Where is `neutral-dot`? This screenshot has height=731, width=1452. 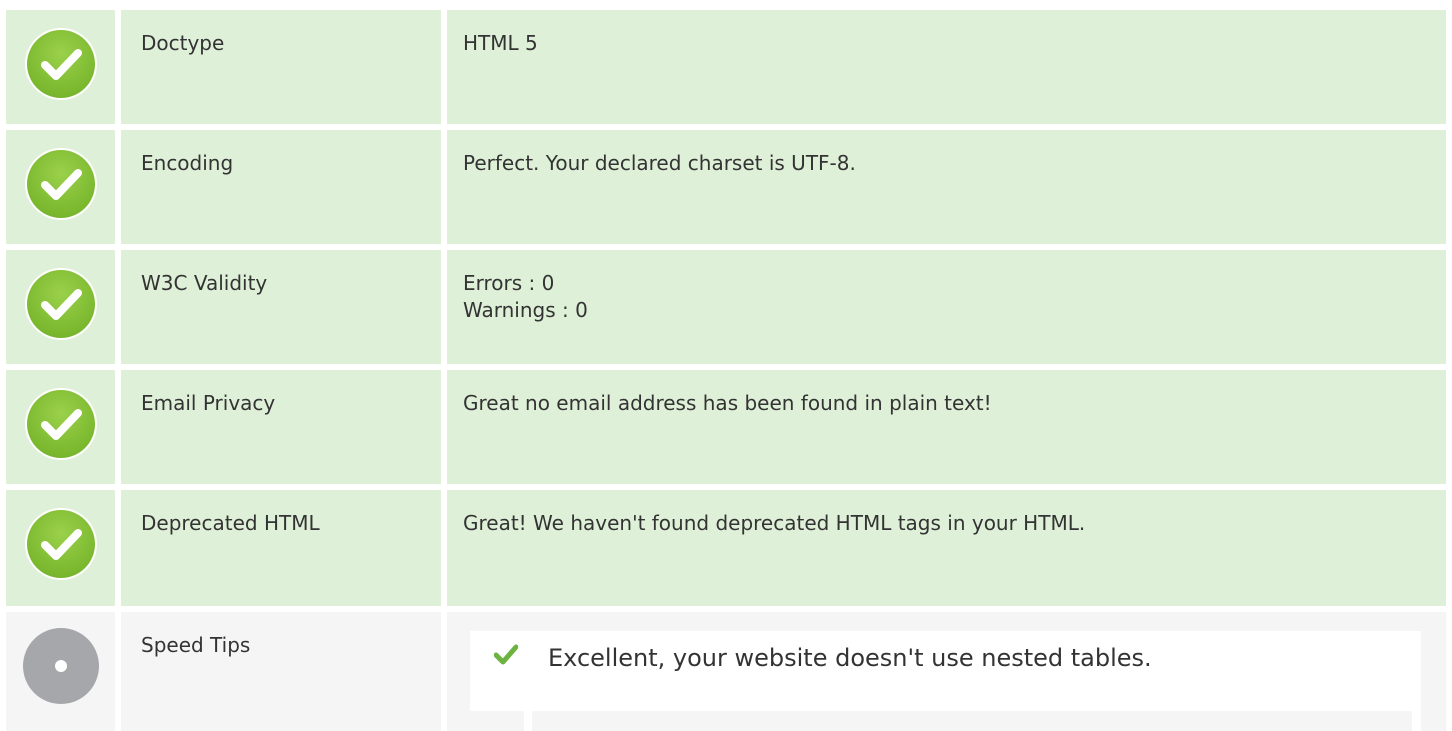
neutral-dot is located at coordinates (60, 666).